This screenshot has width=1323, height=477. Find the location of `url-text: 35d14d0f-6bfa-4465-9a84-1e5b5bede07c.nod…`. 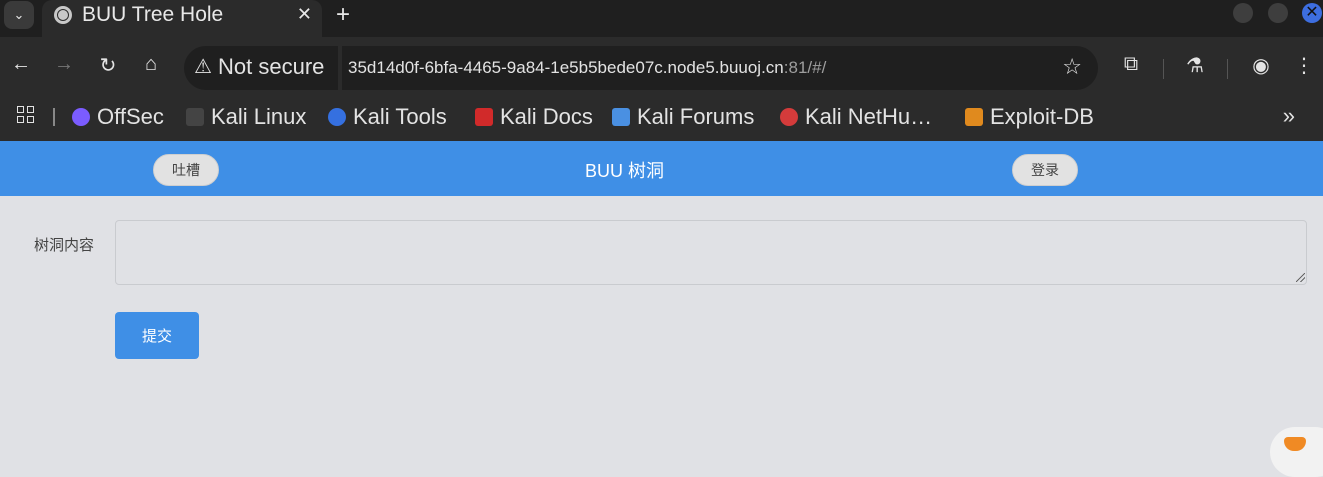

url-text: 35d14d0f-6bfa-4465-9a84-1e5b5bede07c.nod… is located at coordinates (587, 68).